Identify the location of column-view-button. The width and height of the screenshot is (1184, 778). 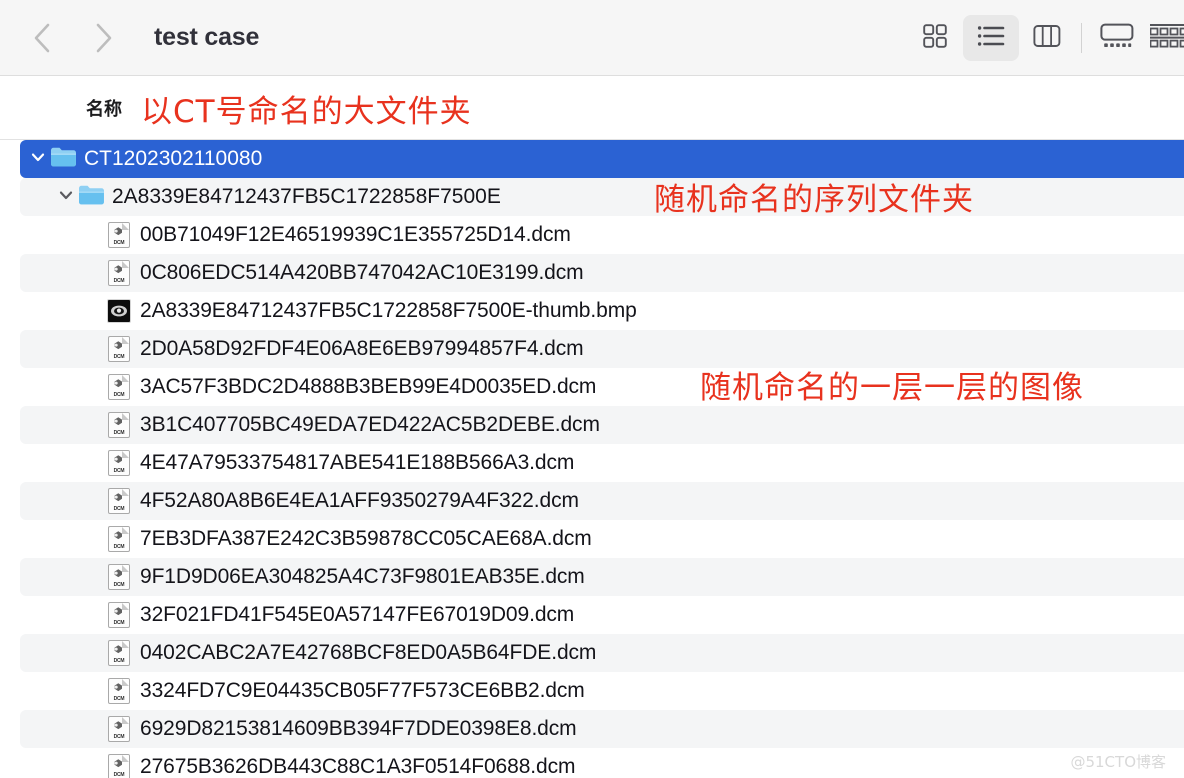
(1047, 38).